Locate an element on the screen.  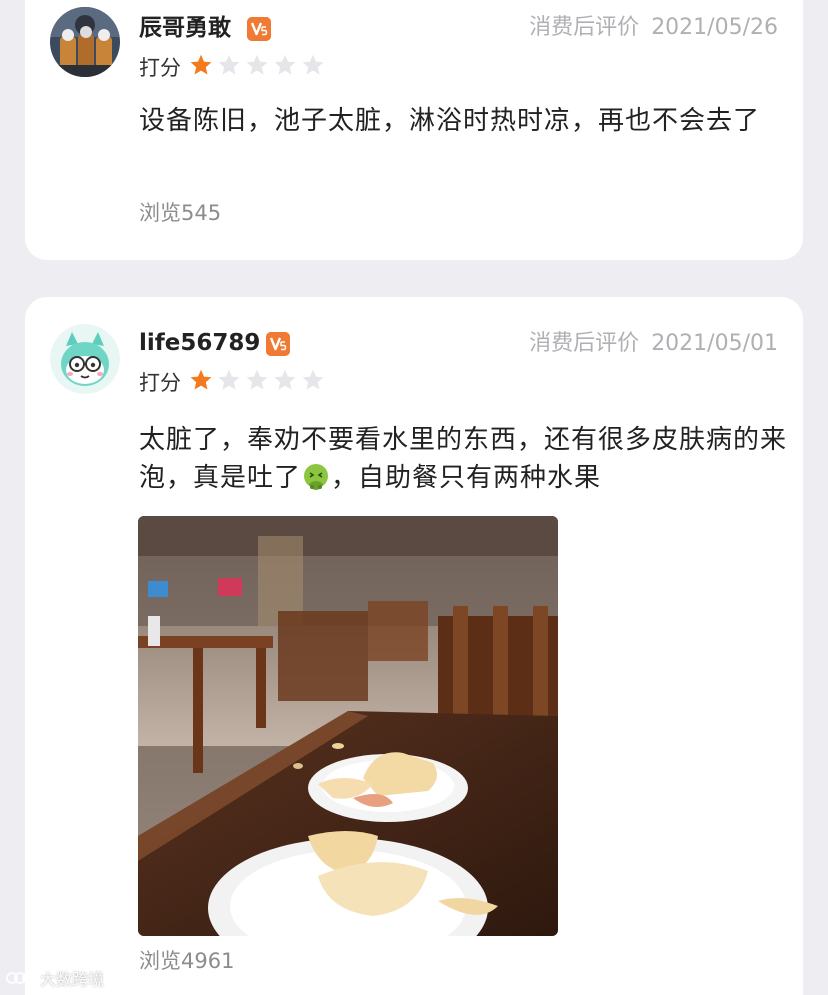
username: life56789 is located at coordinates (199, 343).